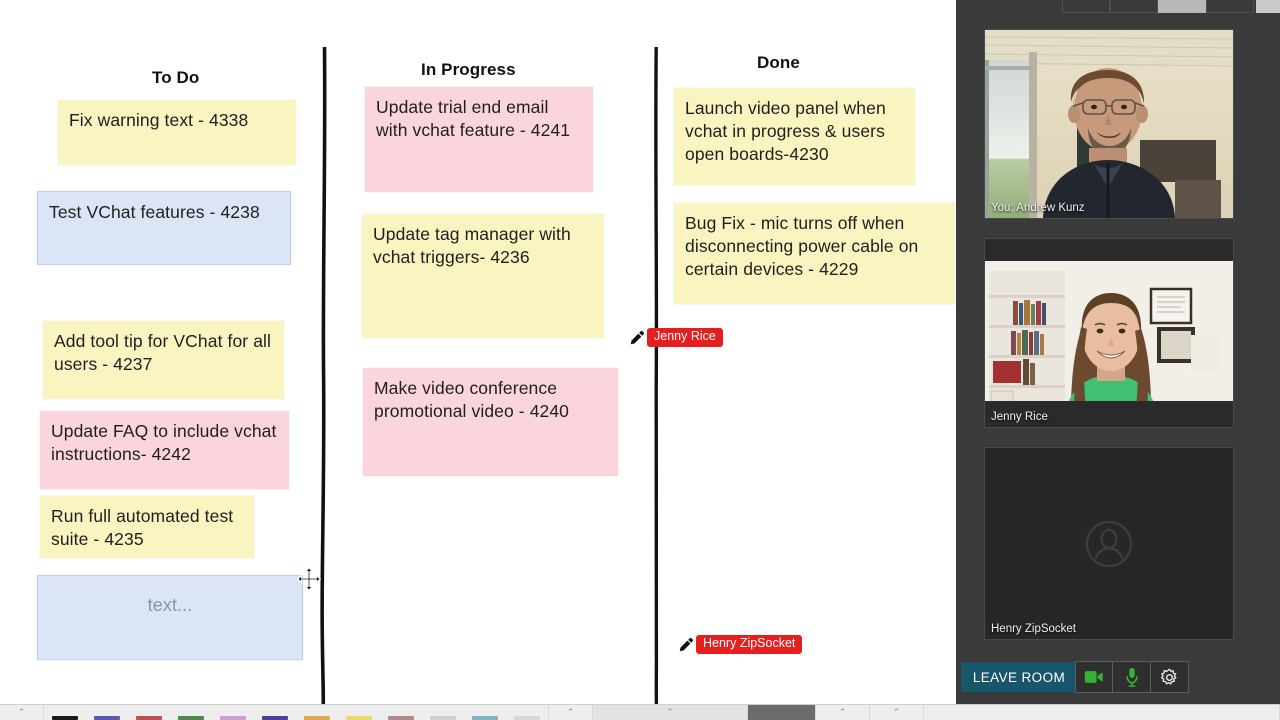 The height and width of the screenshot is (720, 1280). What do you see at coordinates (1019, 417) in the screenshot?
I see `participant-name: Jenny Rice` at bounding box center [1019, 417].